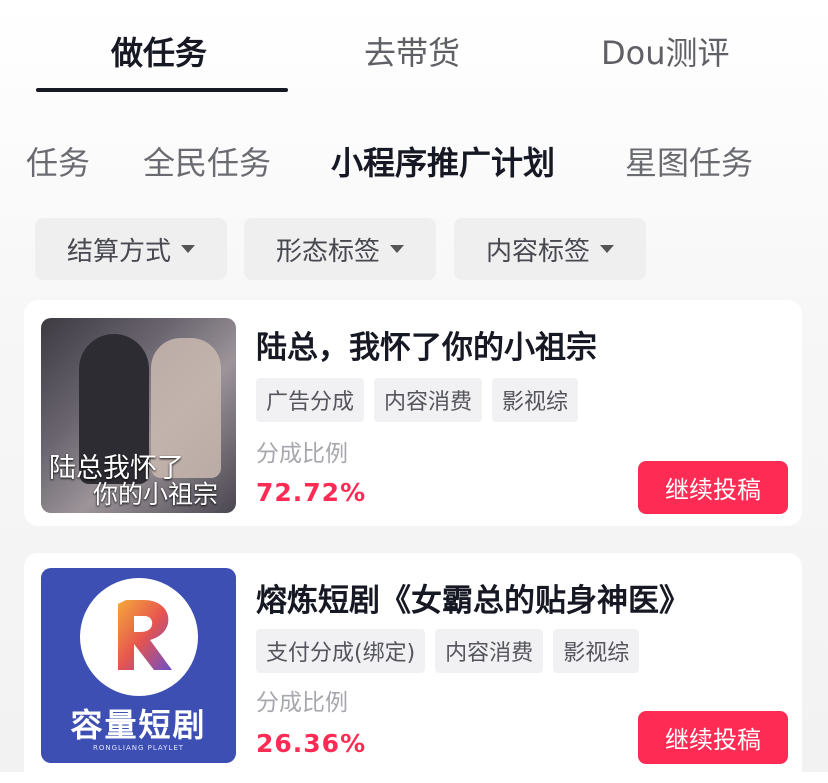  I want to click on tag: 支付分成(绑定), so click(341, 651).